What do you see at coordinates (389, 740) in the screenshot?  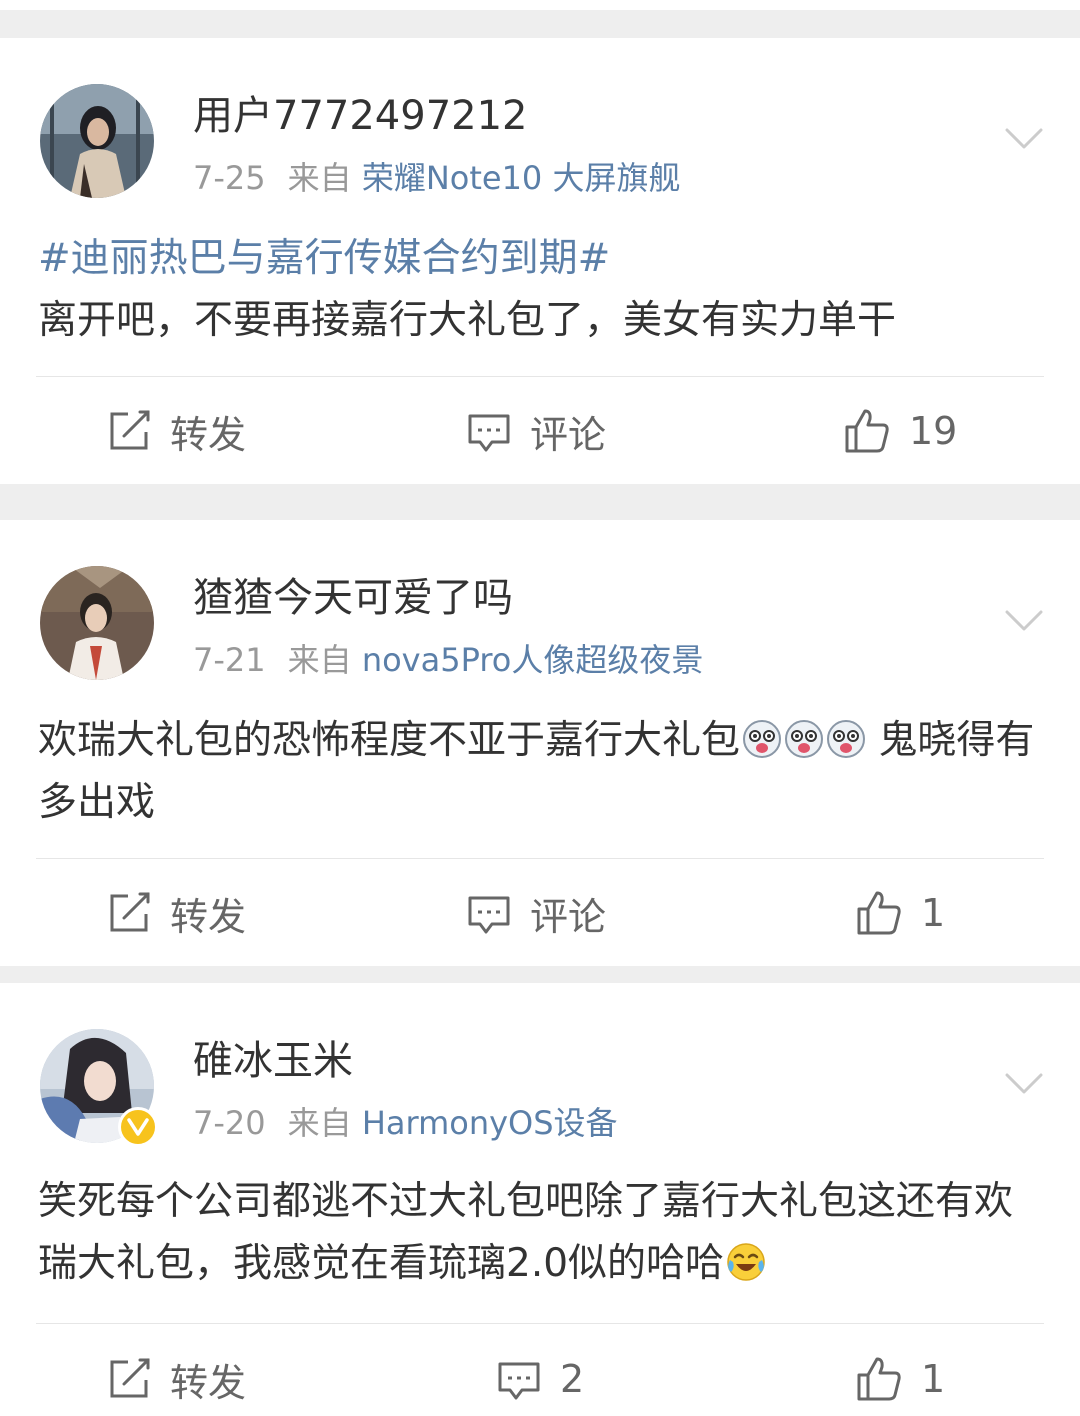 I see `post-text: 欢瑞大礼包的恐怖程度不亚于嘉行大礼包` at bounding box center [389, 740].